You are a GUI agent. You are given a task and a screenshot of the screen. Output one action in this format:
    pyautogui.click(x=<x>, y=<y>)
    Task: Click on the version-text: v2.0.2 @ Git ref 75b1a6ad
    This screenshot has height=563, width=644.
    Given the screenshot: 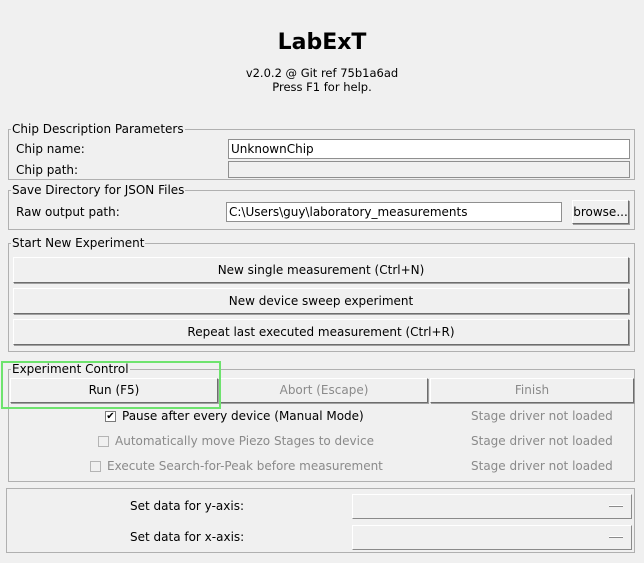 What is the action you would take?
    pyautogui.click(x=322, y=73)
    